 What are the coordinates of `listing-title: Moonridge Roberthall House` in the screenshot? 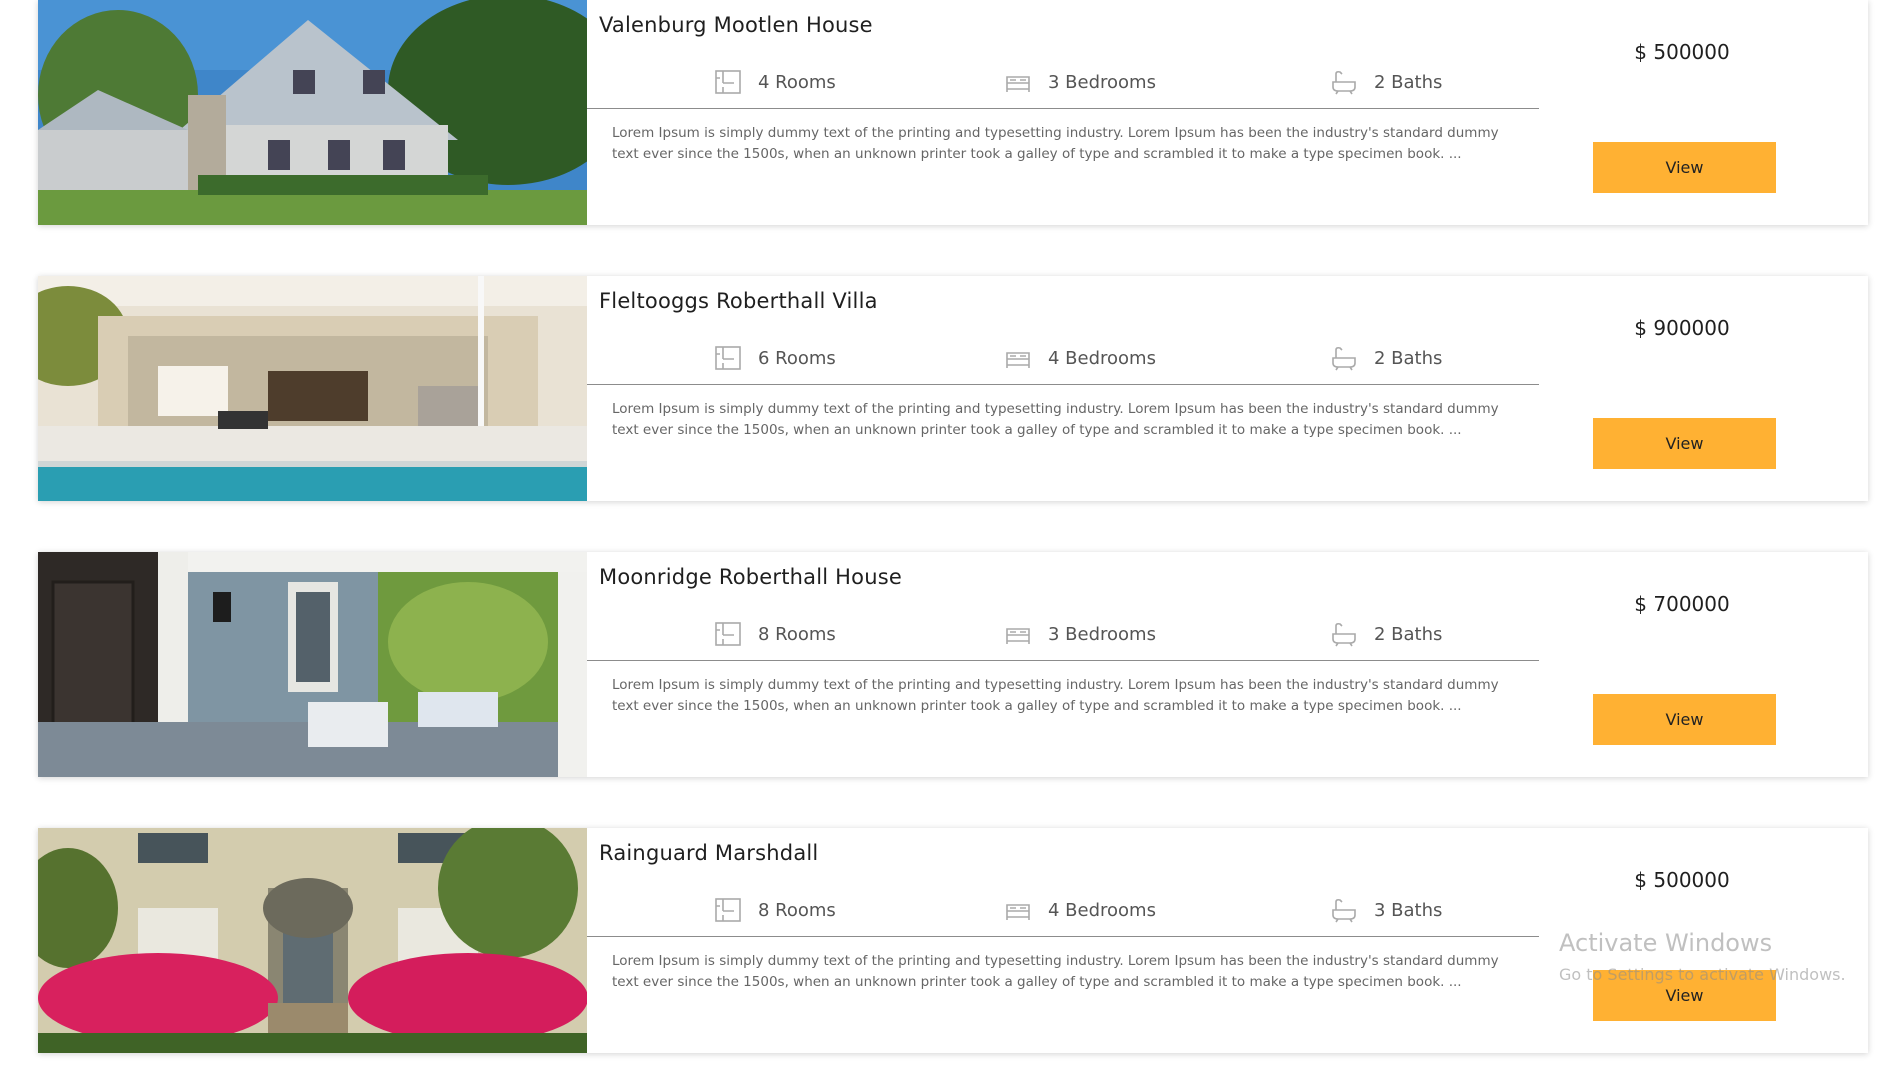 It's located at (750, 577).